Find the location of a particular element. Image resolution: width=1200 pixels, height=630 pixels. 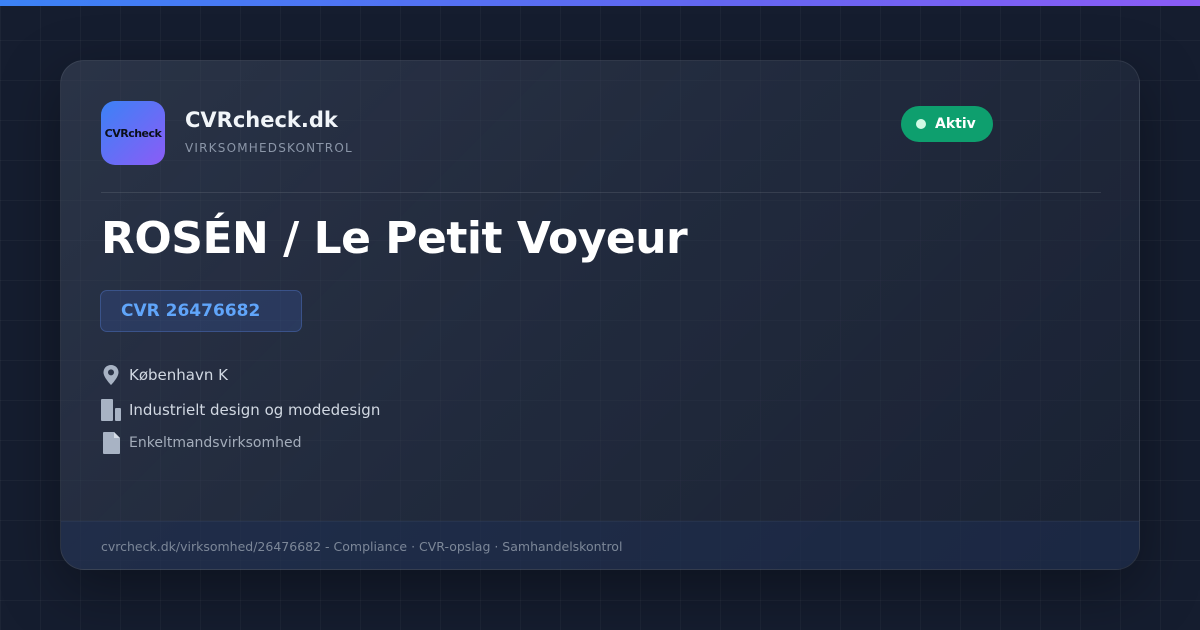

header-divider is located at coordinates (601, 192).